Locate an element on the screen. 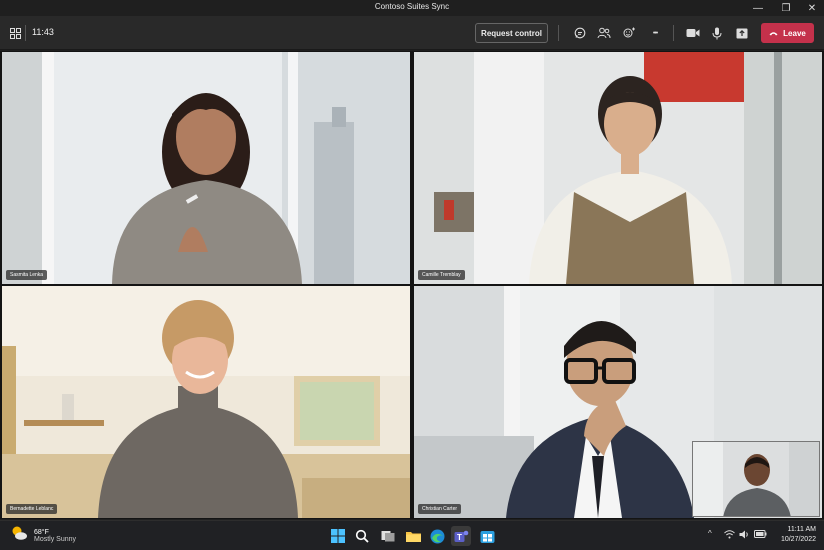  leave-button: Leave is located at coordinates (787, 33).